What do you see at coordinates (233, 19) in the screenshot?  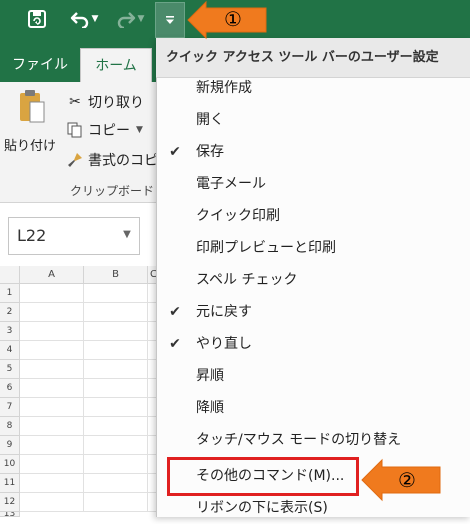 I see `callout-number-one: ①` at bounding box center [233, 19].